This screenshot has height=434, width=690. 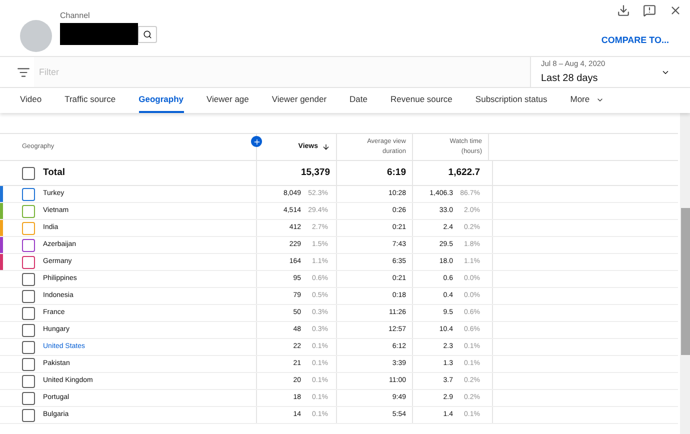 I want to click on sort-arrow-icon, so click(x=326, y=147).